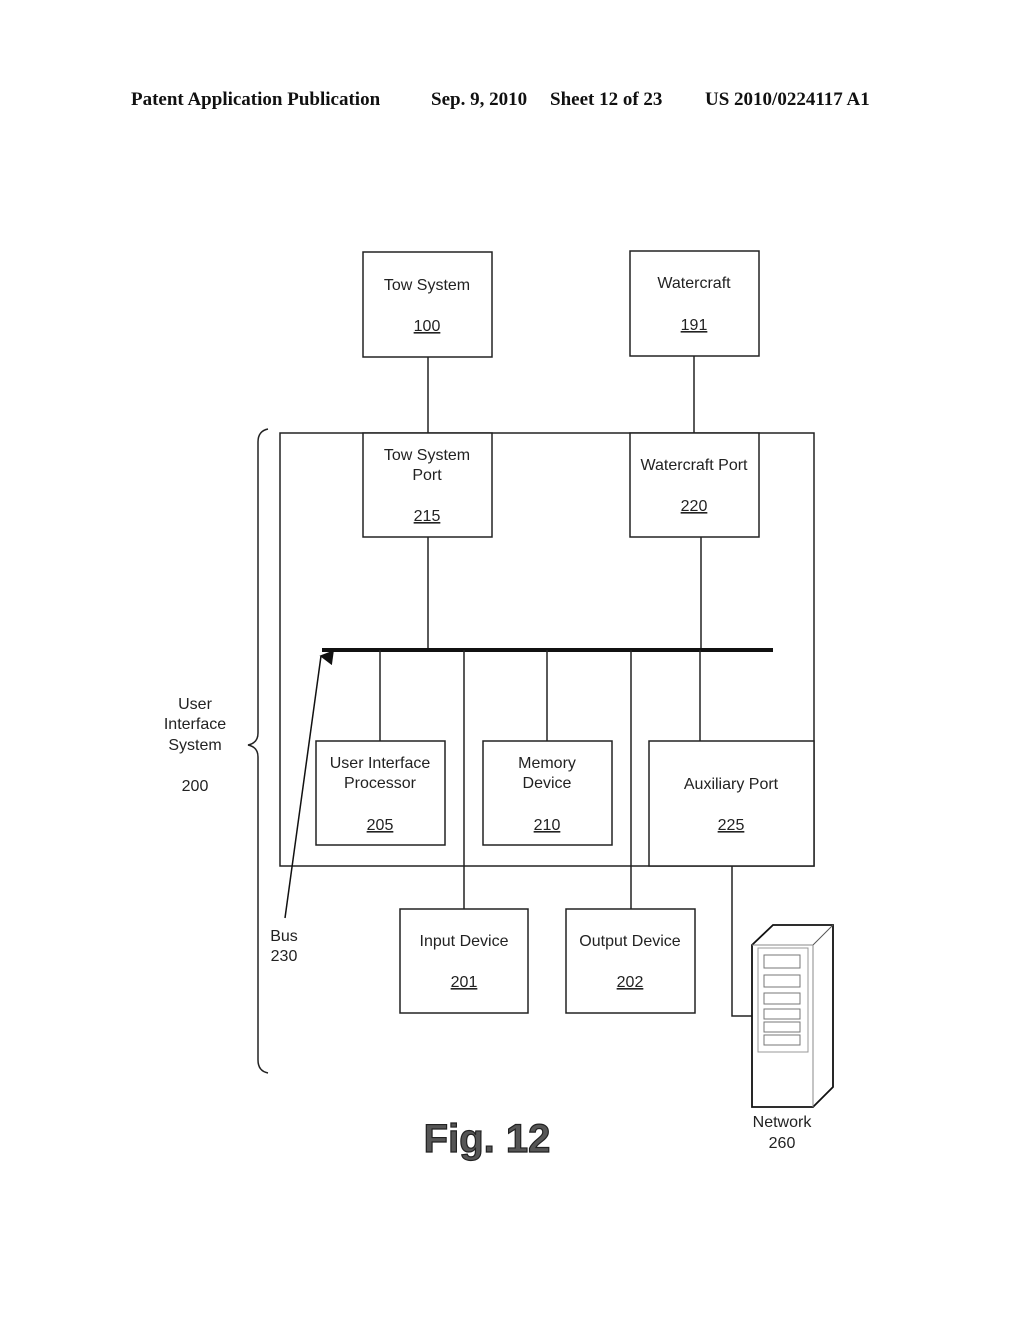 The height and width of the screenshot is (1320, 1024). I want to click on bus-ref: 230, so click(284, 956).